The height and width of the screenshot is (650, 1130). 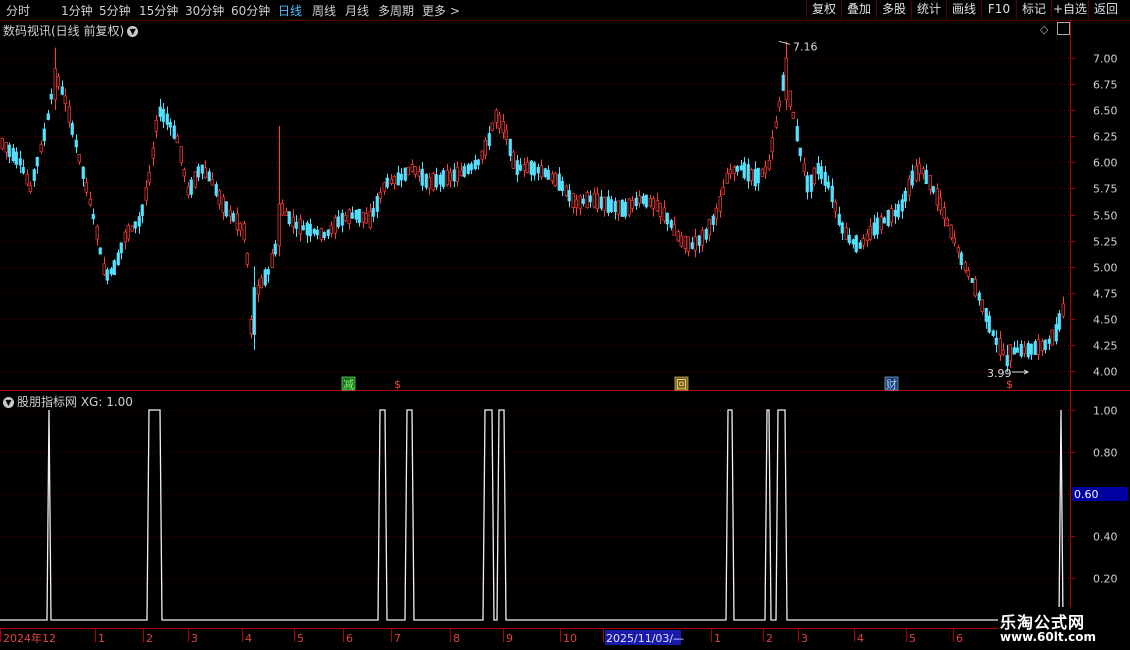 What do you see at coordinates (717, 638) in the screenshot?
I see `time-axis-label: 1` at bounding box center [717, 638].